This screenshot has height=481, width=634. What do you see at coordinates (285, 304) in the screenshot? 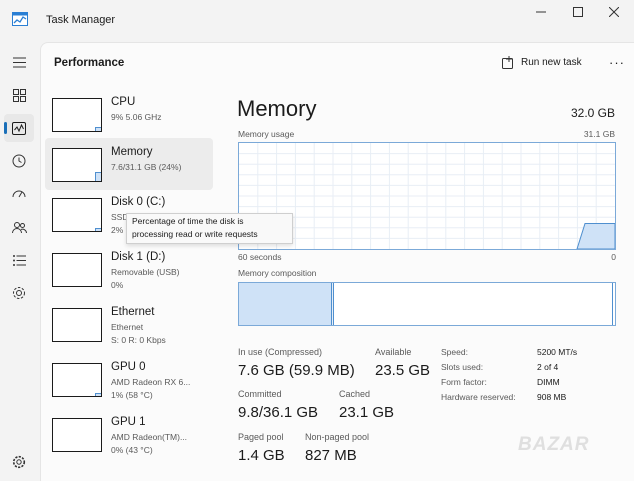
I see `composition-segment-in-use` at bounding box center [285, 304].